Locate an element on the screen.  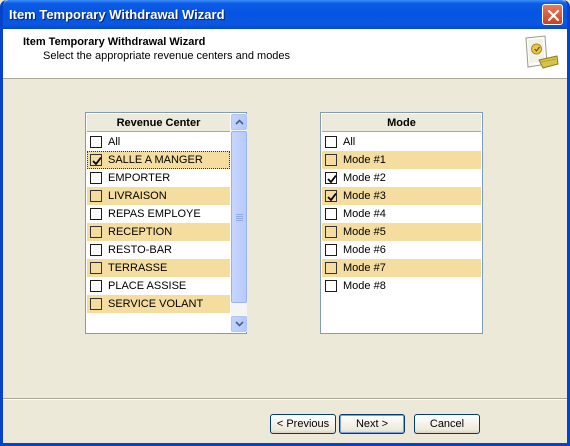
mode-item-label: Mode #4 is located at coordinates (364, 214).